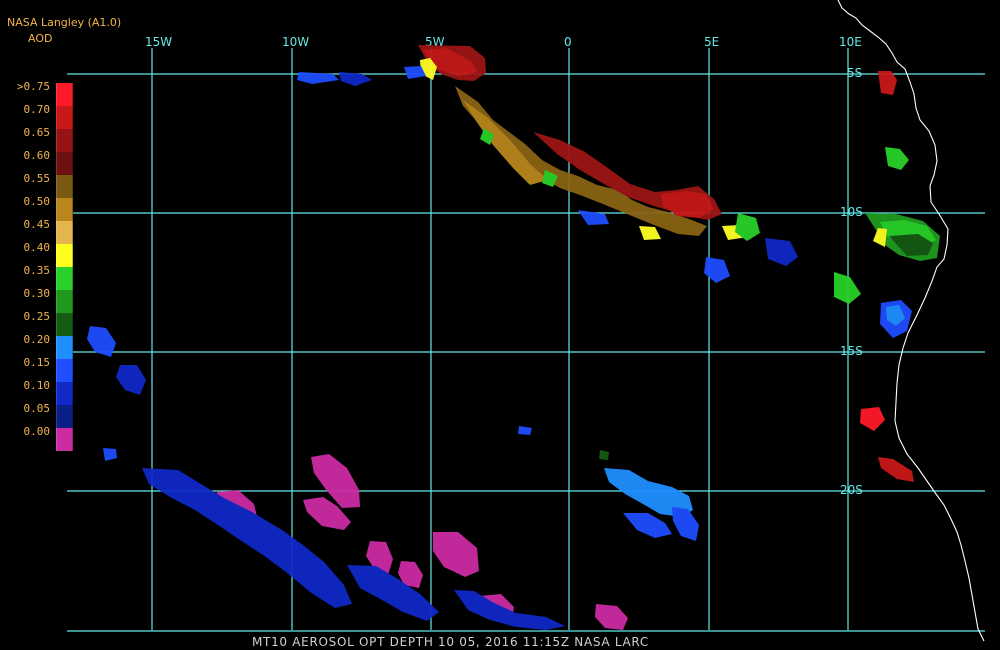  Describe the element at coordinates (37, 270) in the screenshot. I see `legend-label: 0.35` at that location.